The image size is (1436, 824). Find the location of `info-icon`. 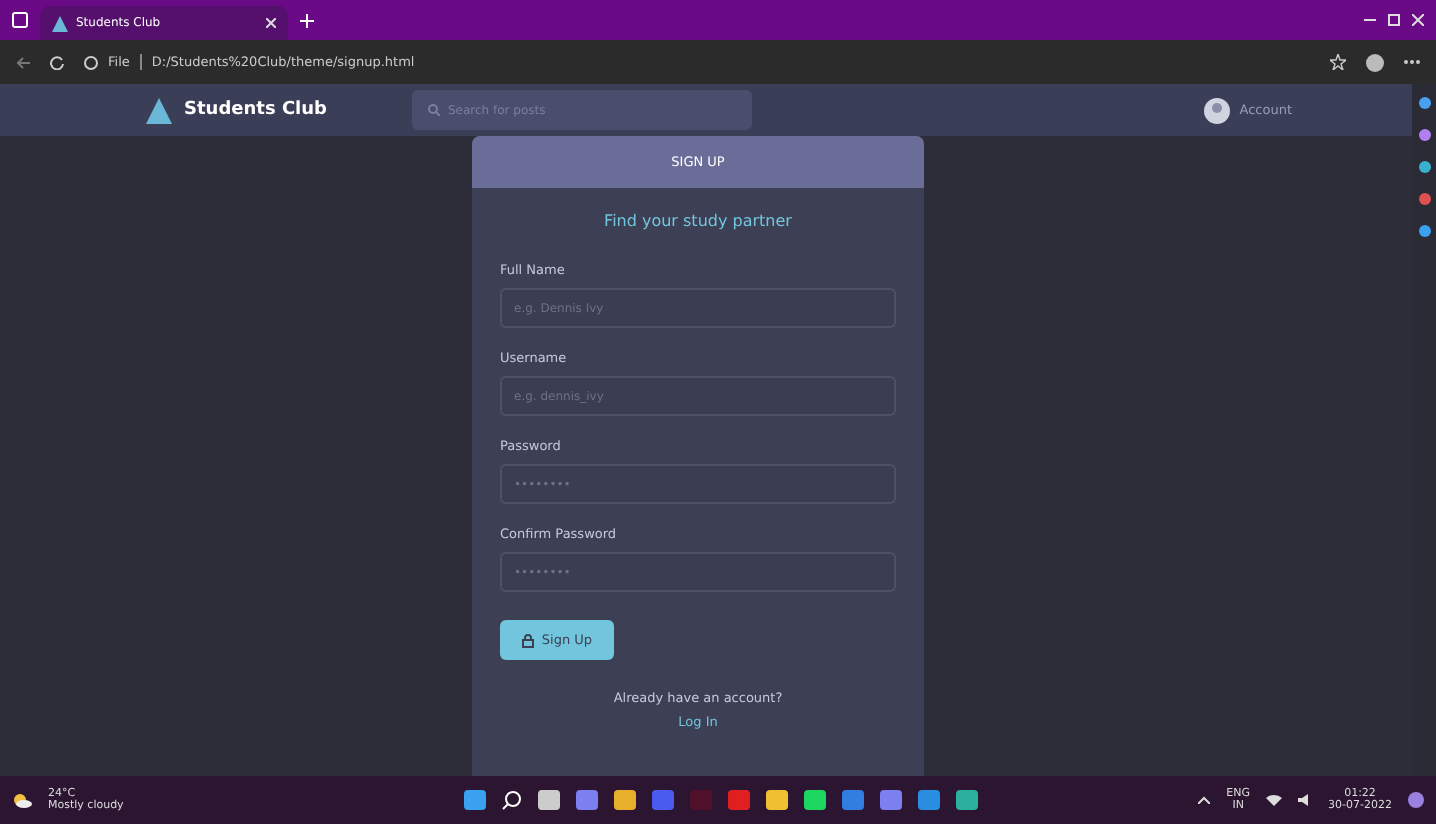

info-icon is located at coordinates (91, 62).